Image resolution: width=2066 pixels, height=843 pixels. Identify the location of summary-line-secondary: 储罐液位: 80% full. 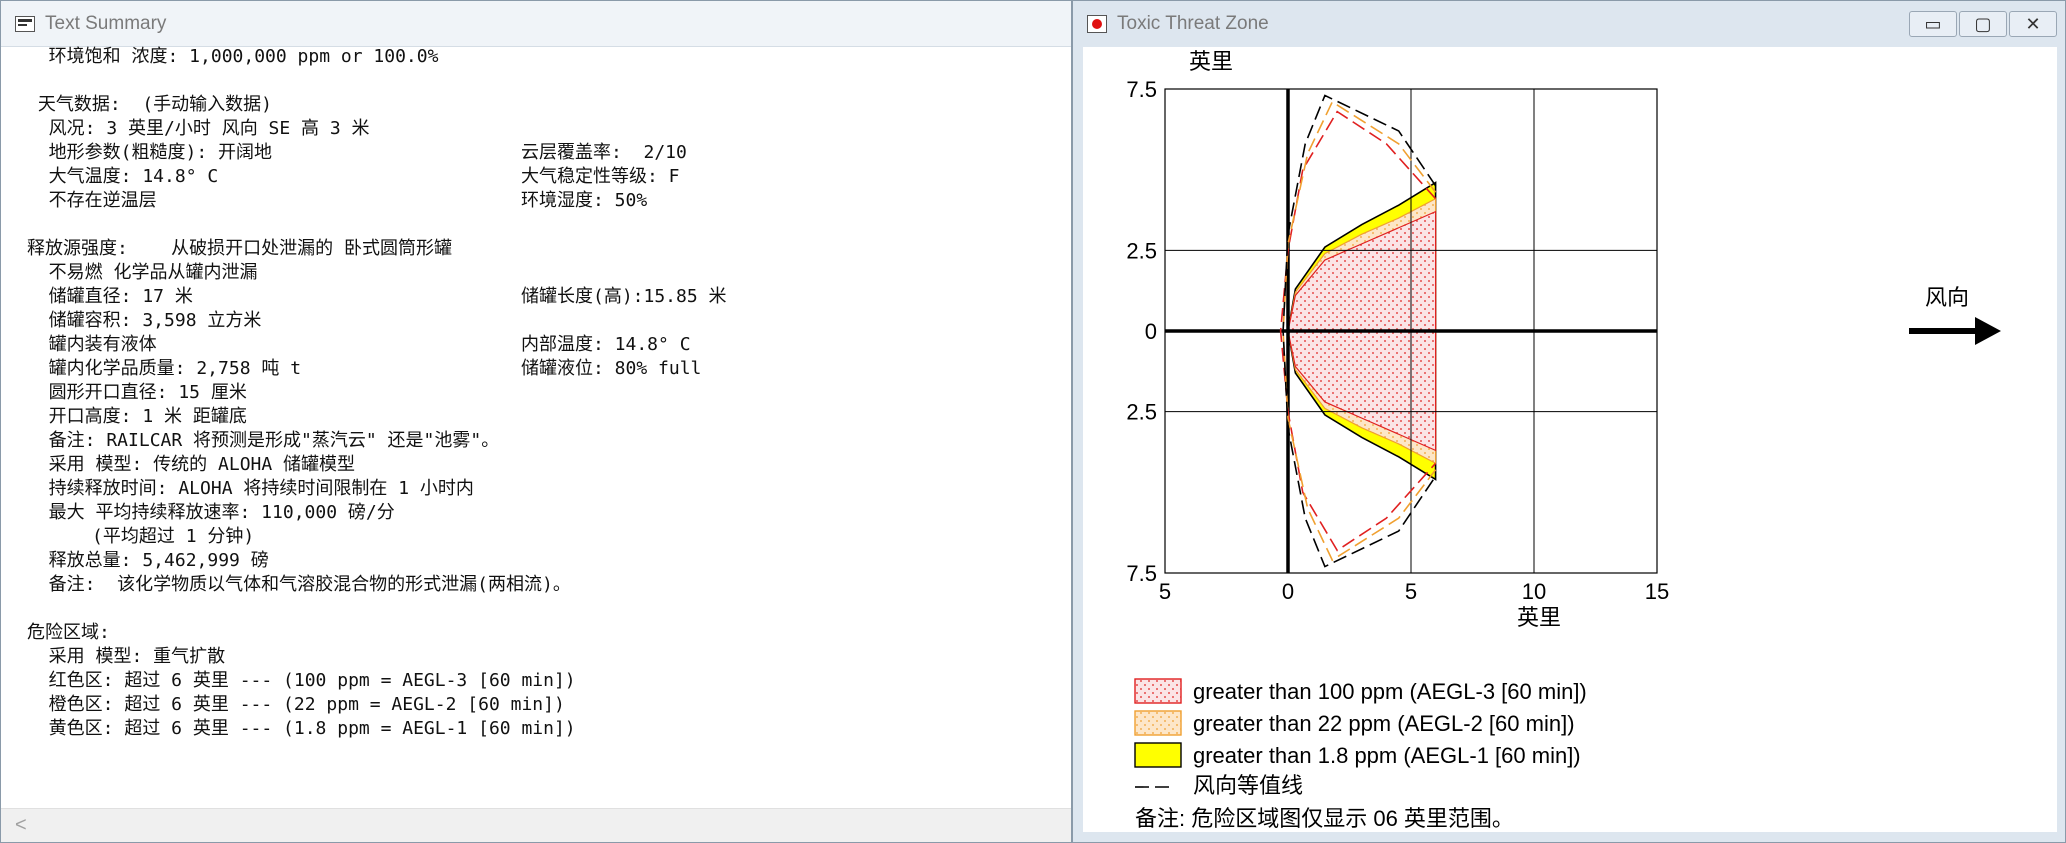
(611, 368).